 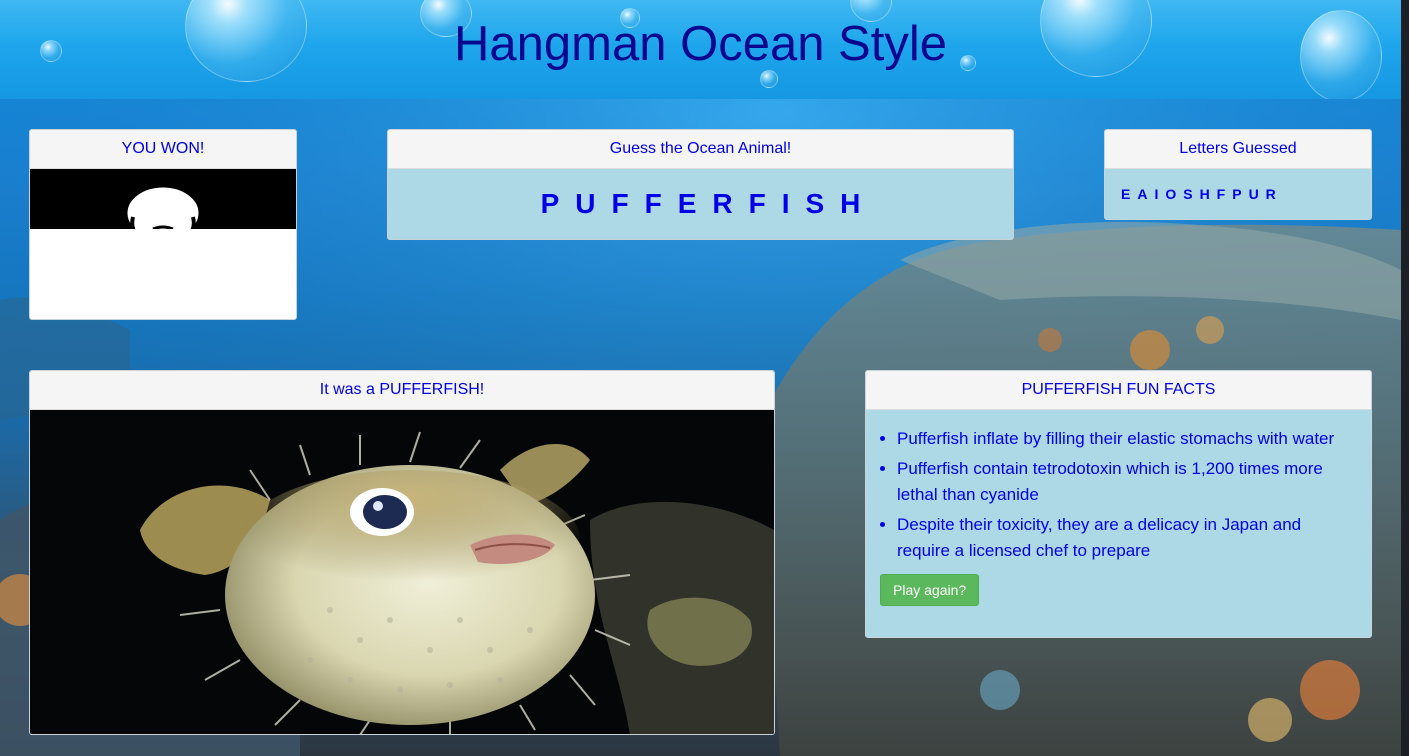 What do you see at coordinates (1238, 174) in the screenshot?
I see `letters-guessed-card: Letters Guessed EAIOSHFPUR` at bounding box center [1238, 174].